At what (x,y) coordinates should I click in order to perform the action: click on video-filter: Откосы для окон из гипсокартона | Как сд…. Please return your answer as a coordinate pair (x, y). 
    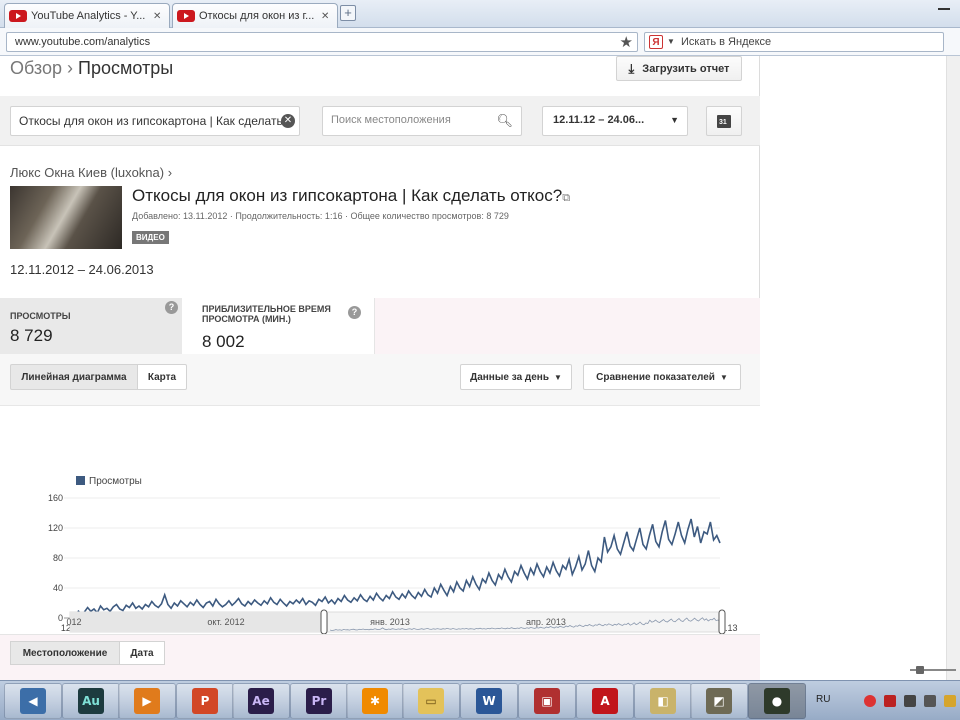
    Looking at the image, I should click on (155, 121).